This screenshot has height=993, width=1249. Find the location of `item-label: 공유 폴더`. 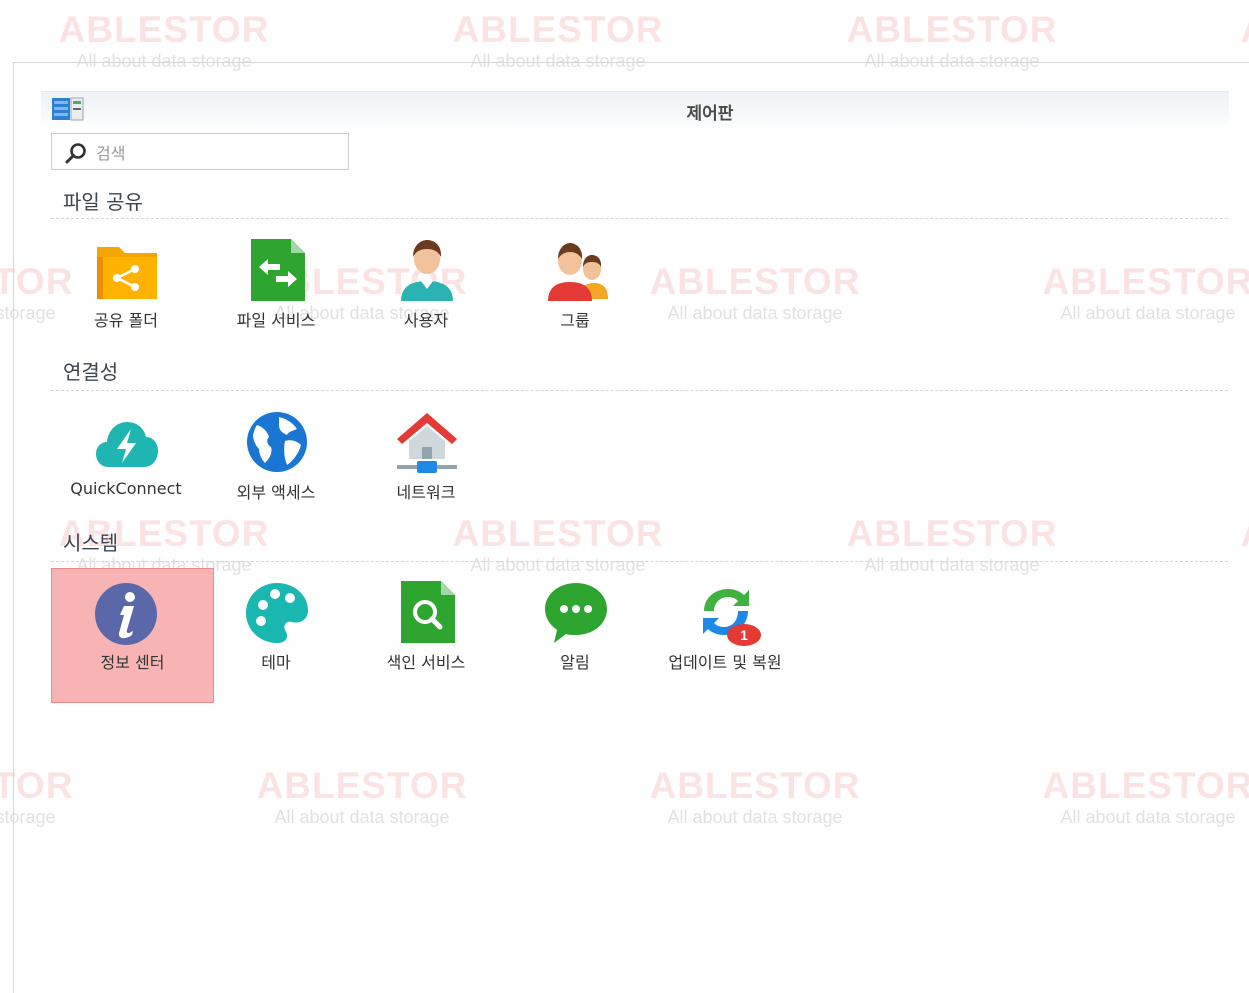

item-label: 공유 폴더 is located at coordinates (126, 320).